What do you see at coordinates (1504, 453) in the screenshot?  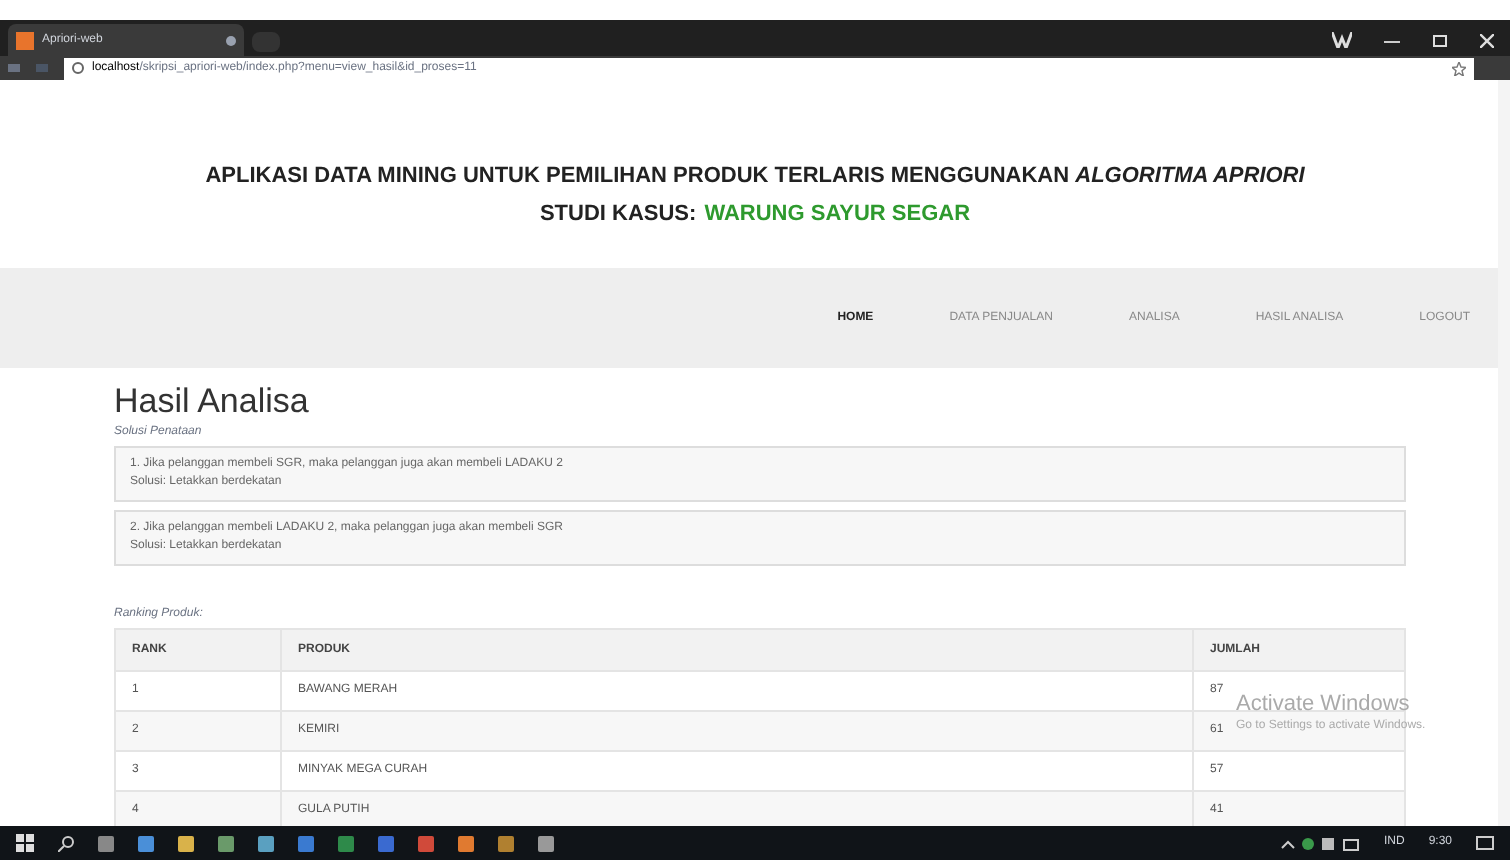 I see `scrollbar` at bounding box center [1504, 453].